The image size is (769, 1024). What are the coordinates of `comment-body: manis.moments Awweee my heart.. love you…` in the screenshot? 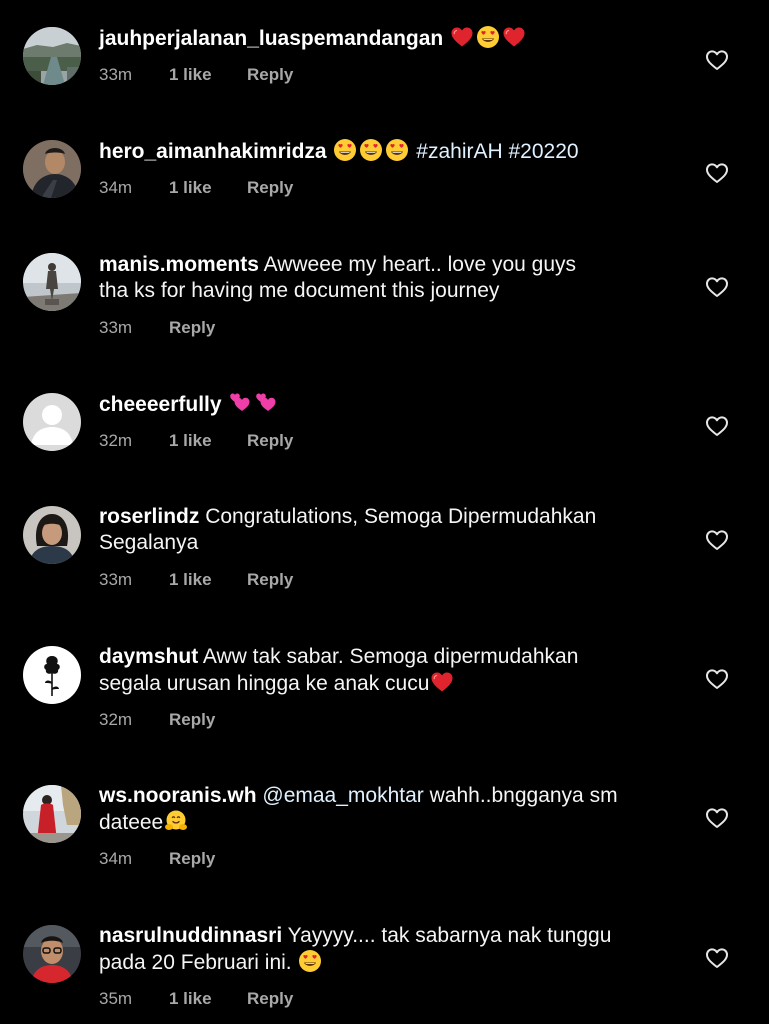 It's located at (379, 278).